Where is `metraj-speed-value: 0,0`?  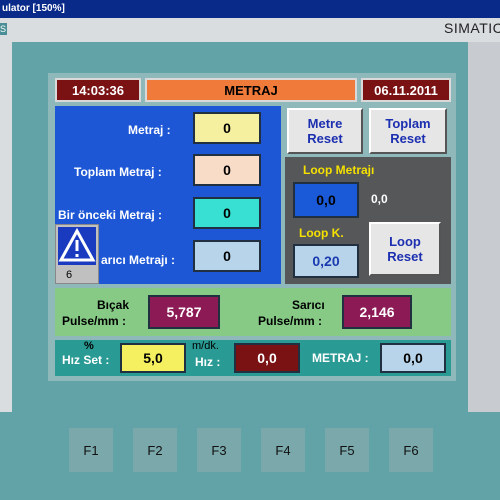 metraj-speed-value: 0,0 is located at coordinates (413, 358).